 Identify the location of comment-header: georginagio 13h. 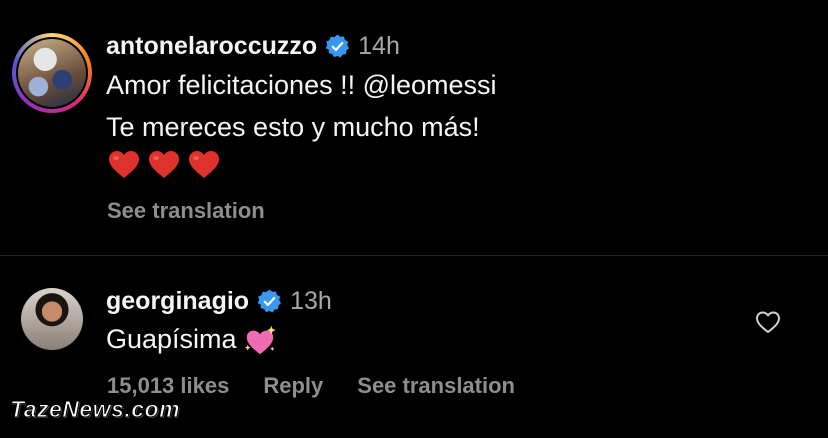
(219, 301).